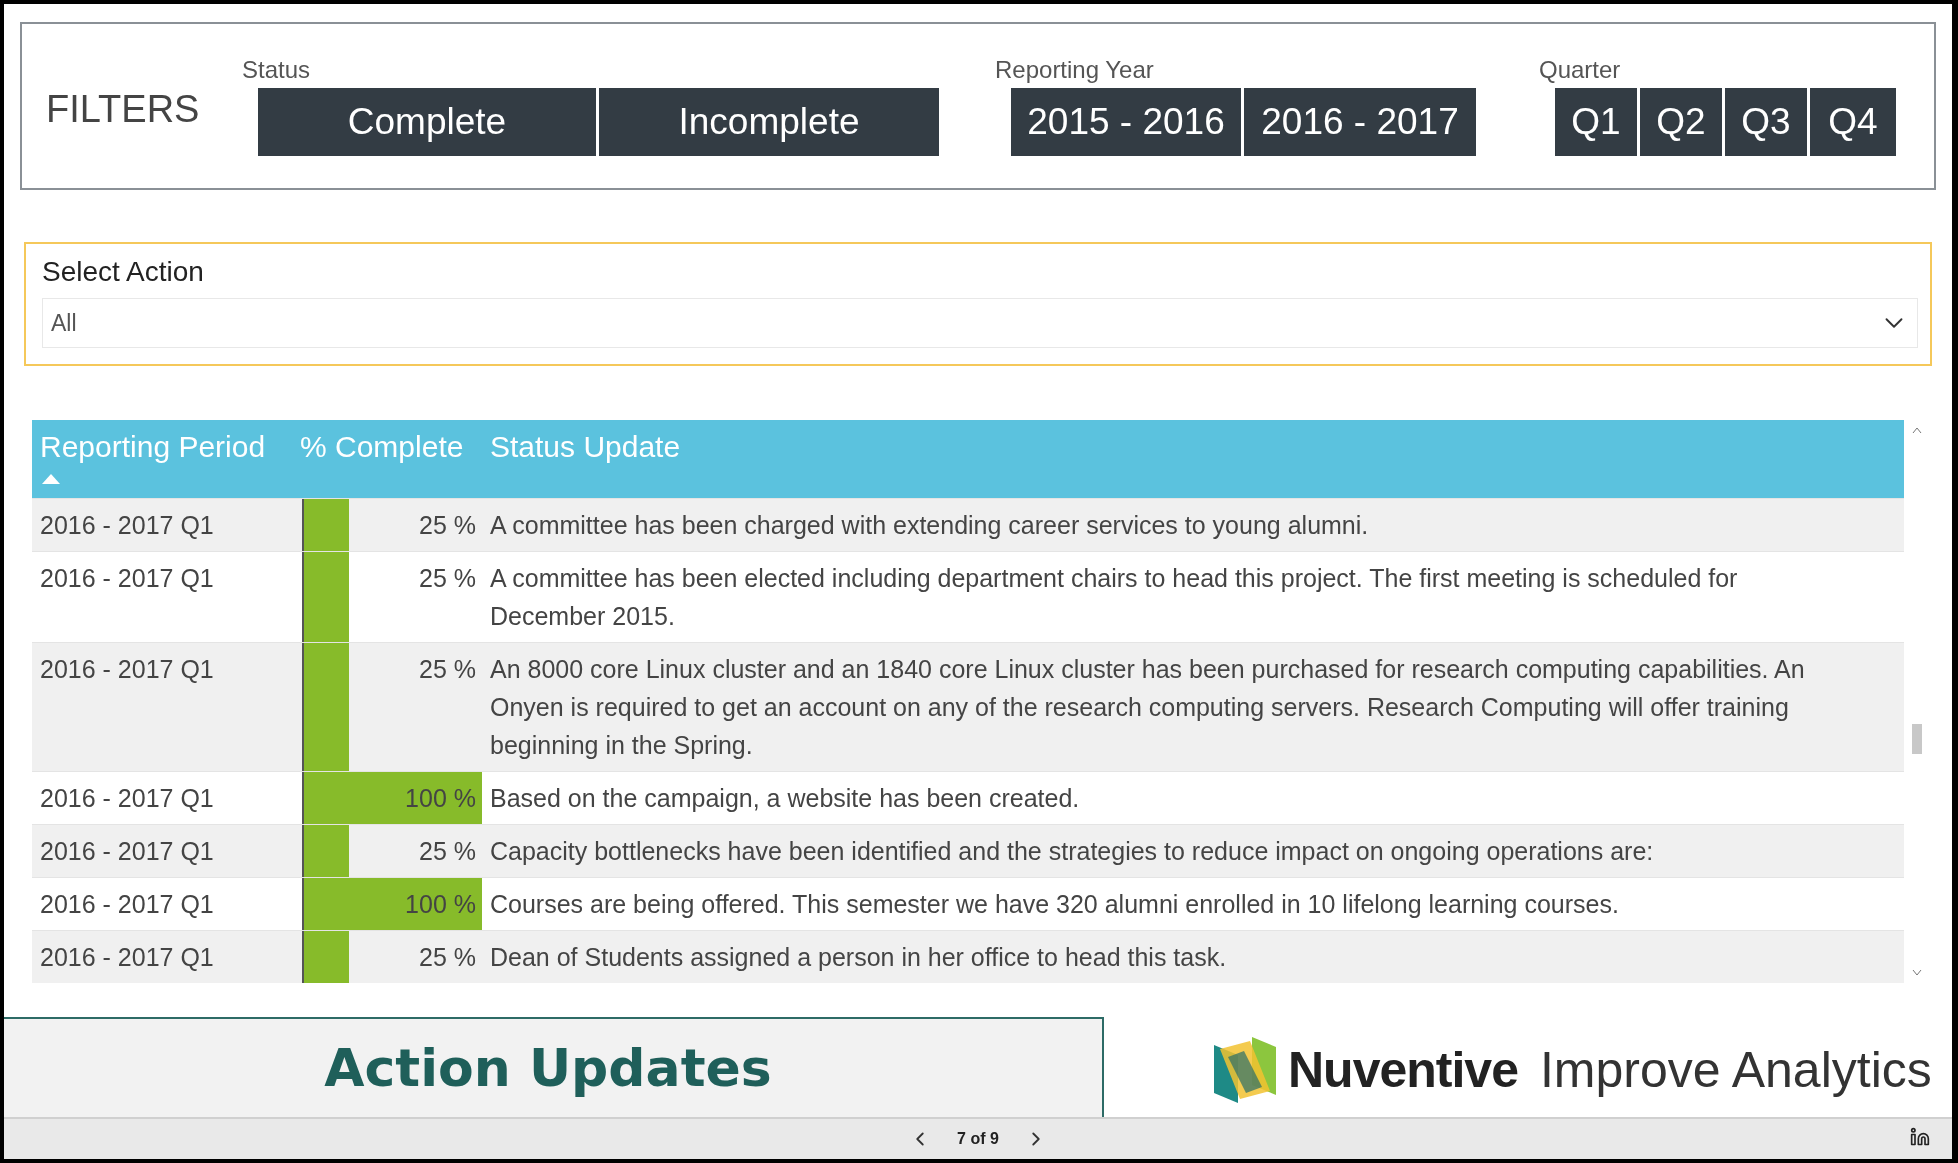  I want to click on table-cell-text: Dean of Students assigned a person in her office to head this task., so click(858, 957).